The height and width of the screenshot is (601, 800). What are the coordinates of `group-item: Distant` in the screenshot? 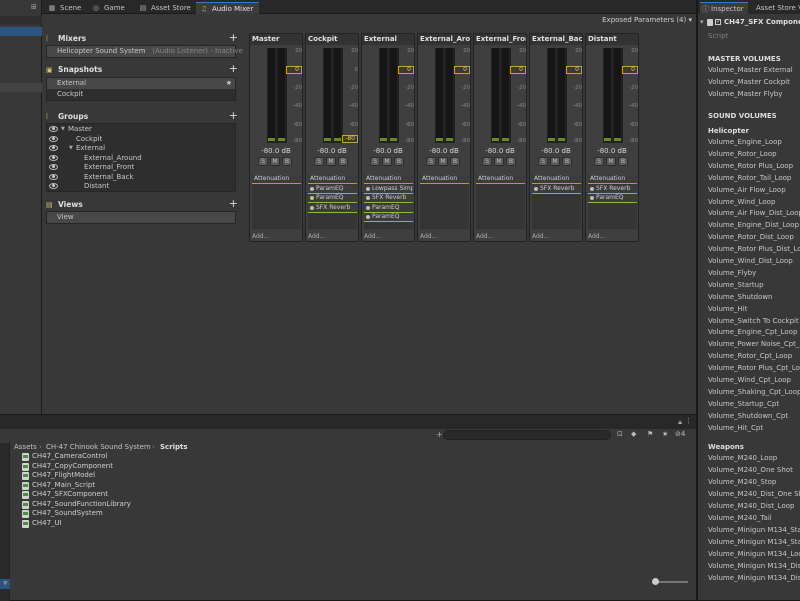 It's located at (141, 186).